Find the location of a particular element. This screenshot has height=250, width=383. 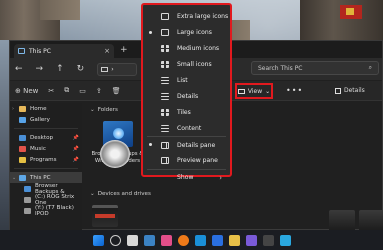

search-icon: ⌕ is located at coordinates (370, 67).